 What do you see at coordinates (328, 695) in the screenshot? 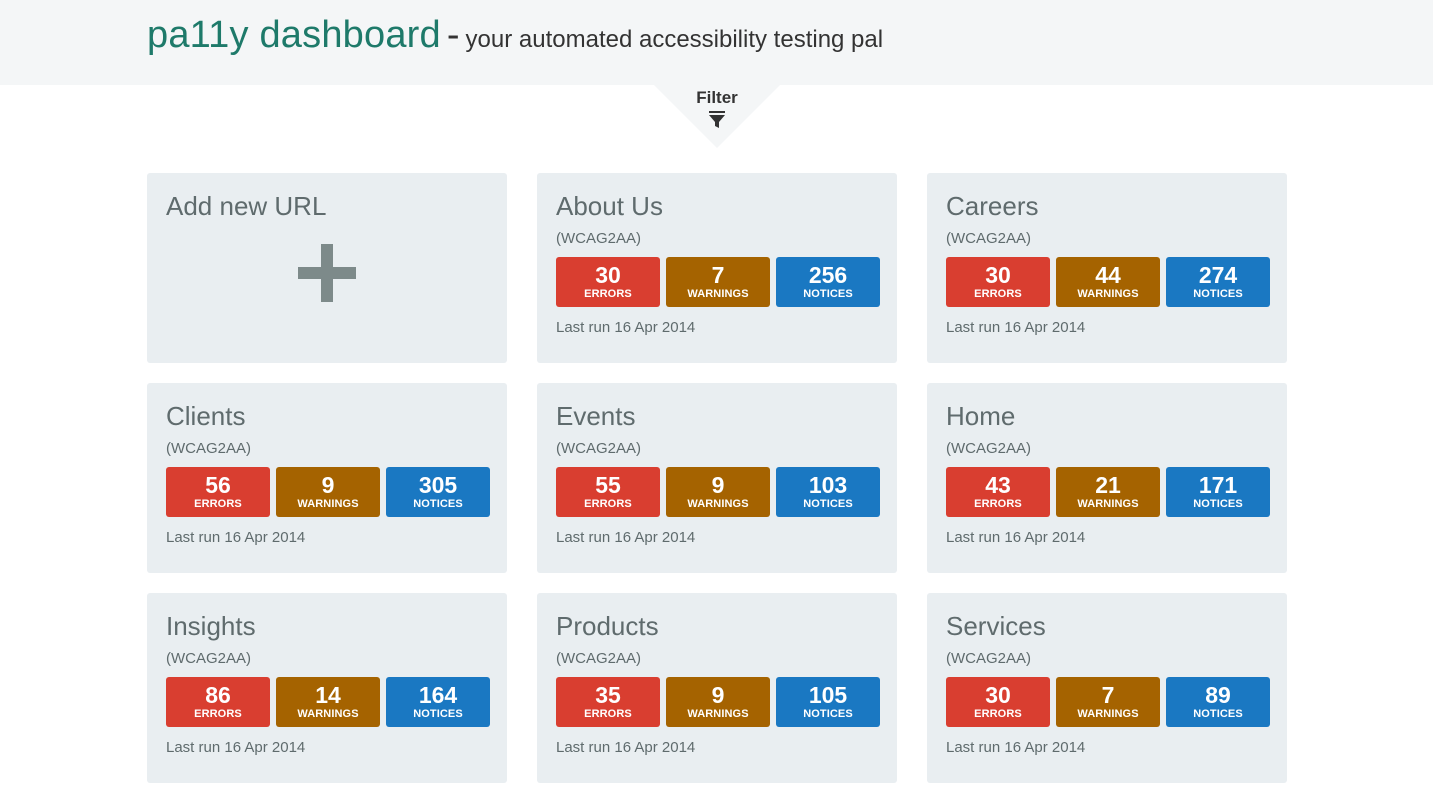
I see `warnings-count: 14` at bounding box center [328, 695].